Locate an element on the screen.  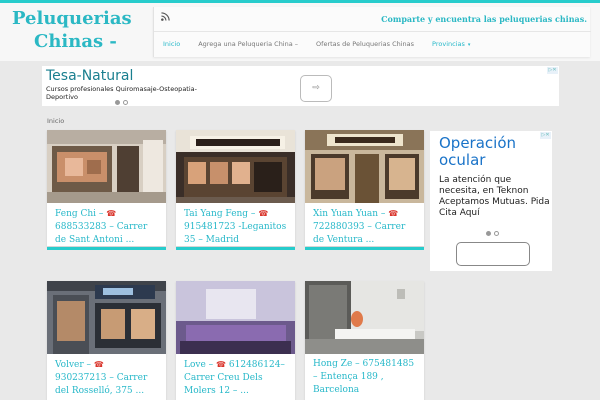
menu-item-provincias-label: Provincias is located at coordinates (448, 44).